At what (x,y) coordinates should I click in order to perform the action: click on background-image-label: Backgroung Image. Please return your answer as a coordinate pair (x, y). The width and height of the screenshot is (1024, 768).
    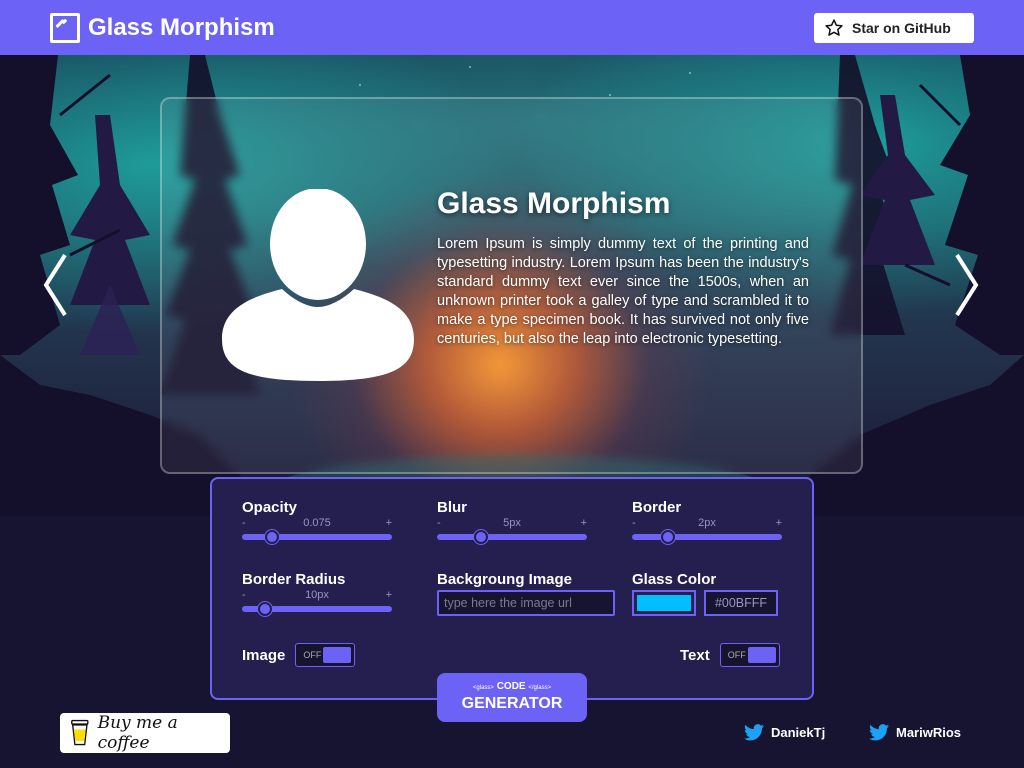
    Looking at the image, I should click on (505, 579).